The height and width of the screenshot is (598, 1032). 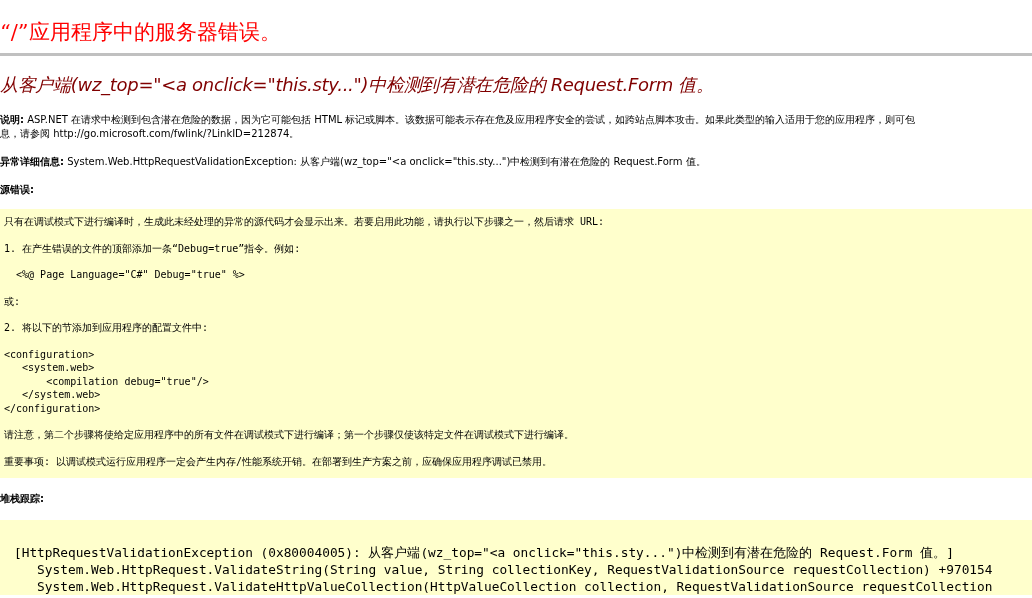 What do you see at coordinates (17, 190) in the screenshot?
I see `section-heading: 源错误:` at bounding box center [17, 190].